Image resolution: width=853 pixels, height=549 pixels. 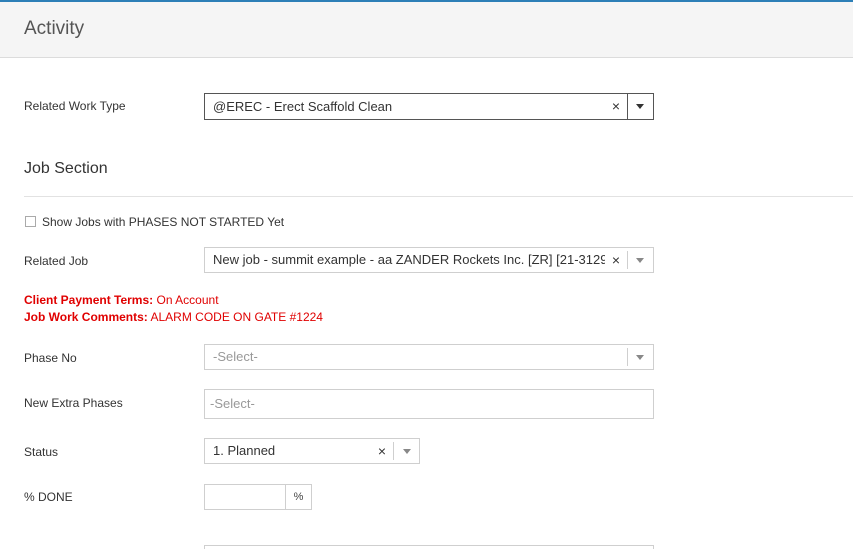 I want to click on job-work-comments-label: Job Work Comments:, so click(x=86, y=317).